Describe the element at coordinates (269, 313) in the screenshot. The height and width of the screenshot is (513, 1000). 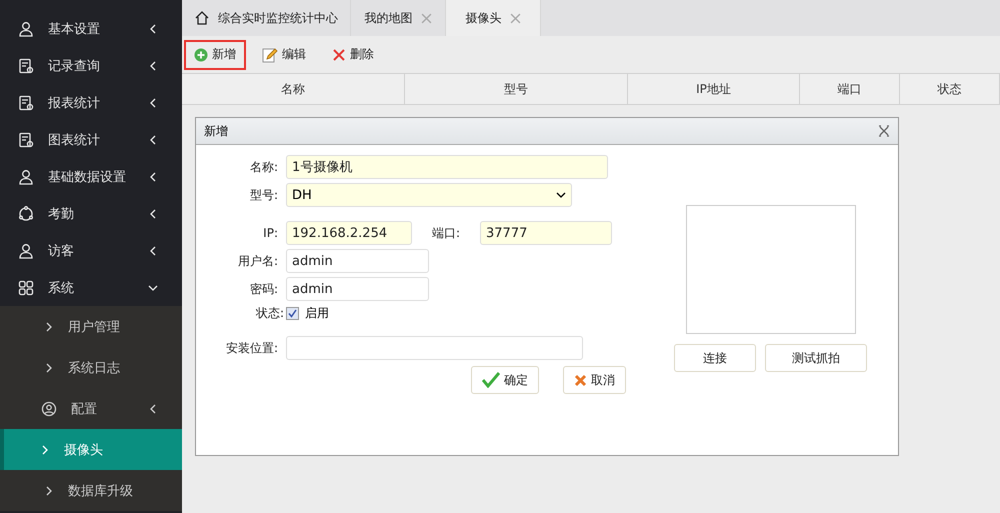
I see `field-label: 状态:` at that location.